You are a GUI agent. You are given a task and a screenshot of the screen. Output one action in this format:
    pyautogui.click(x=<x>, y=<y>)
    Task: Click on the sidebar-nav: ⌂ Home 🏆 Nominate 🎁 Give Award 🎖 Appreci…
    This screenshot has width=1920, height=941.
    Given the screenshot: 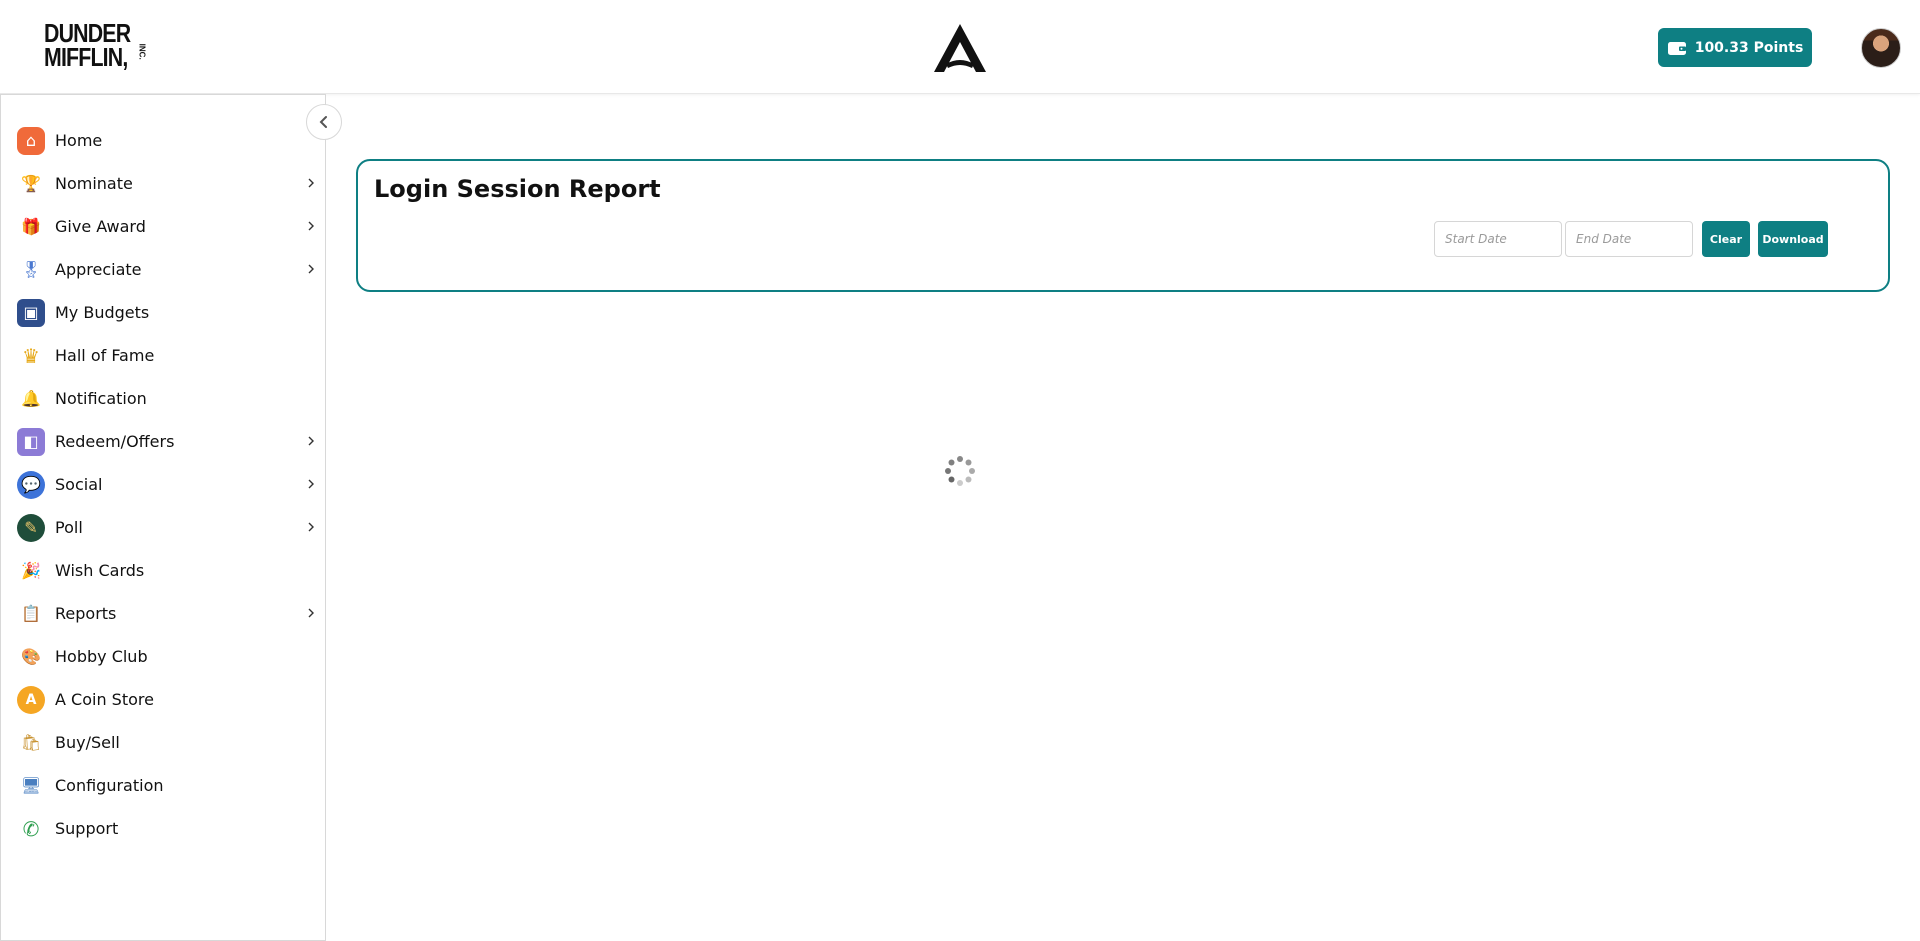 What is the action you would take?
    pyautogui.click(x=164, y=484)
    